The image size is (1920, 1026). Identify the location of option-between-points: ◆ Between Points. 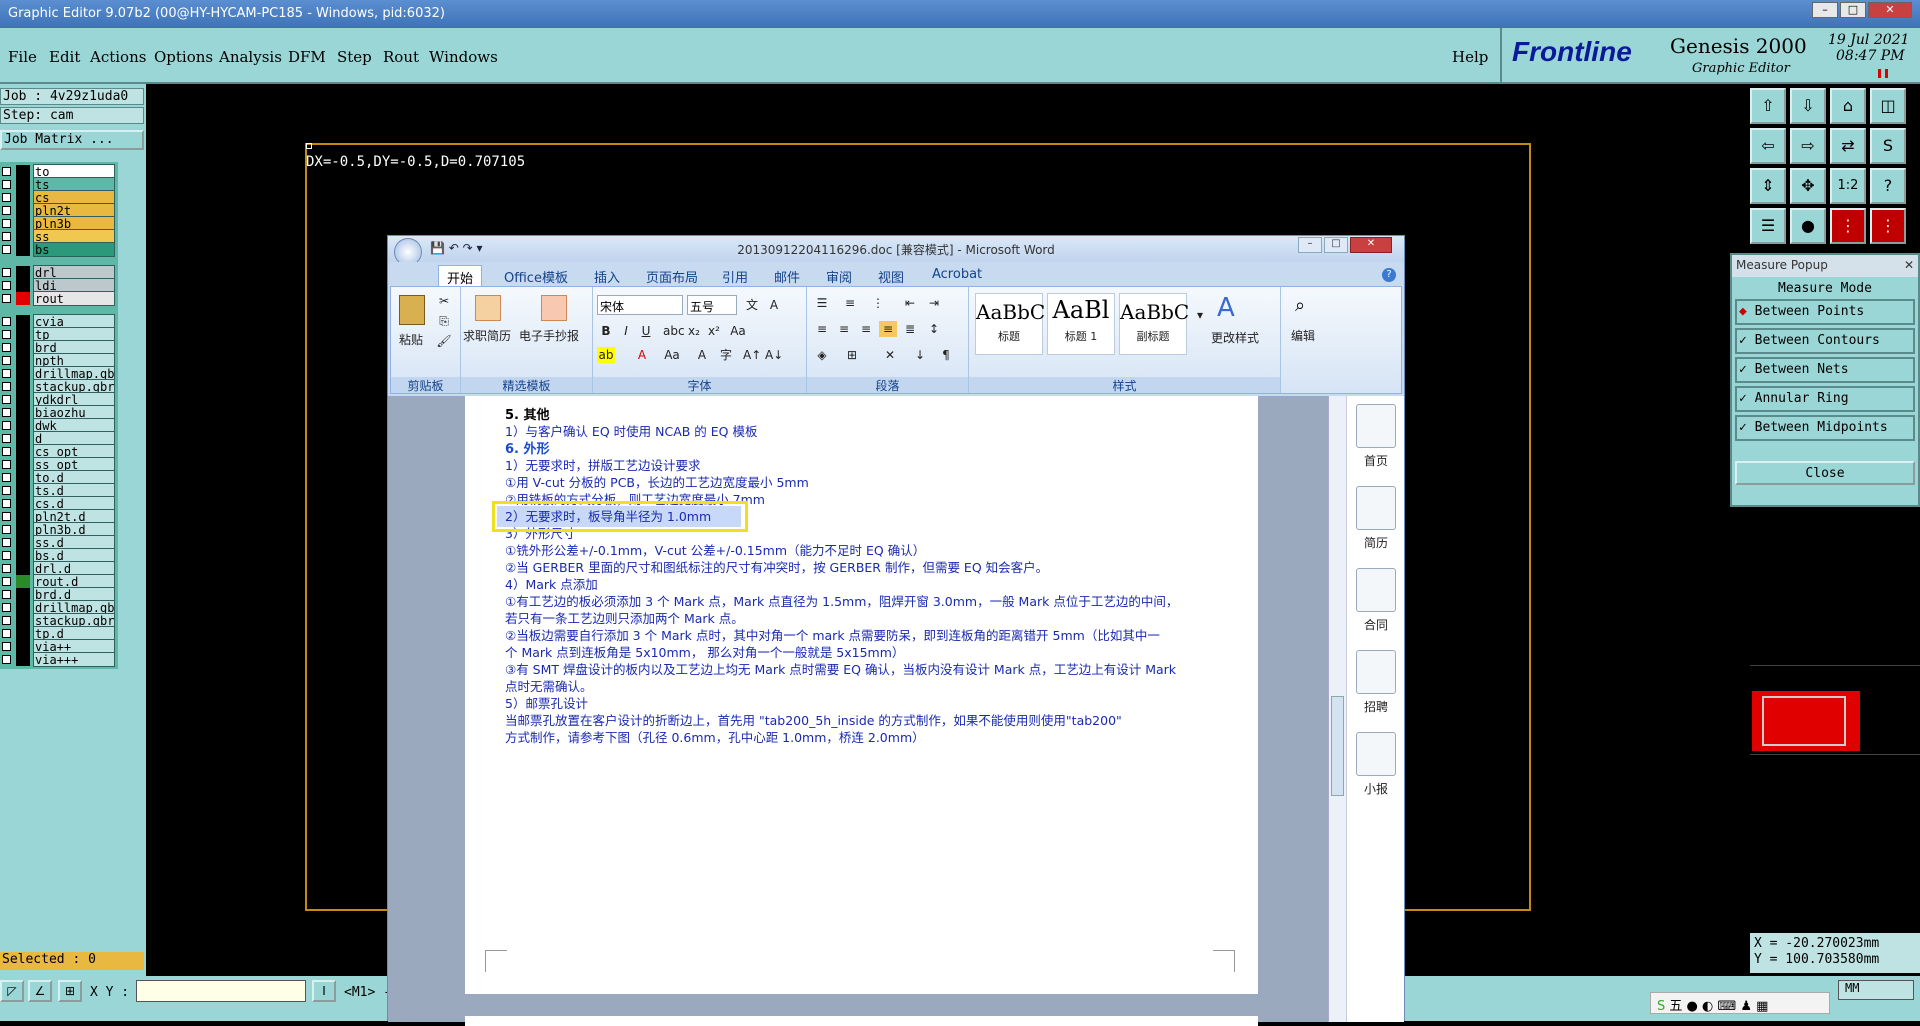
(1825, 312).